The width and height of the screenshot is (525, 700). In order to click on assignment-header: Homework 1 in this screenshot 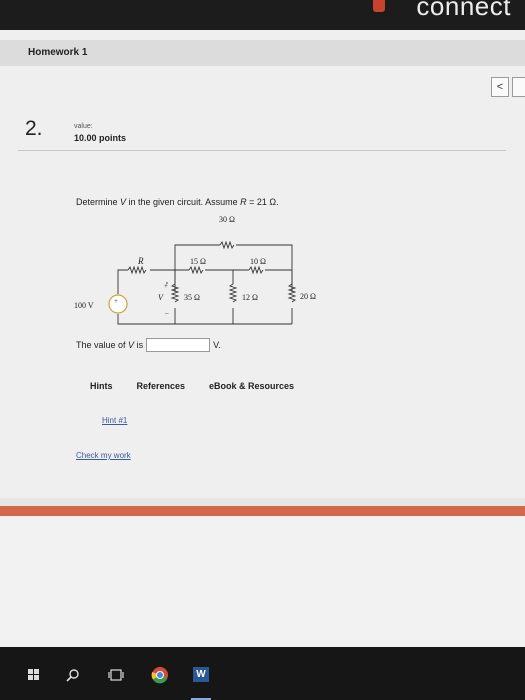, I will do `click(262, 53)`.